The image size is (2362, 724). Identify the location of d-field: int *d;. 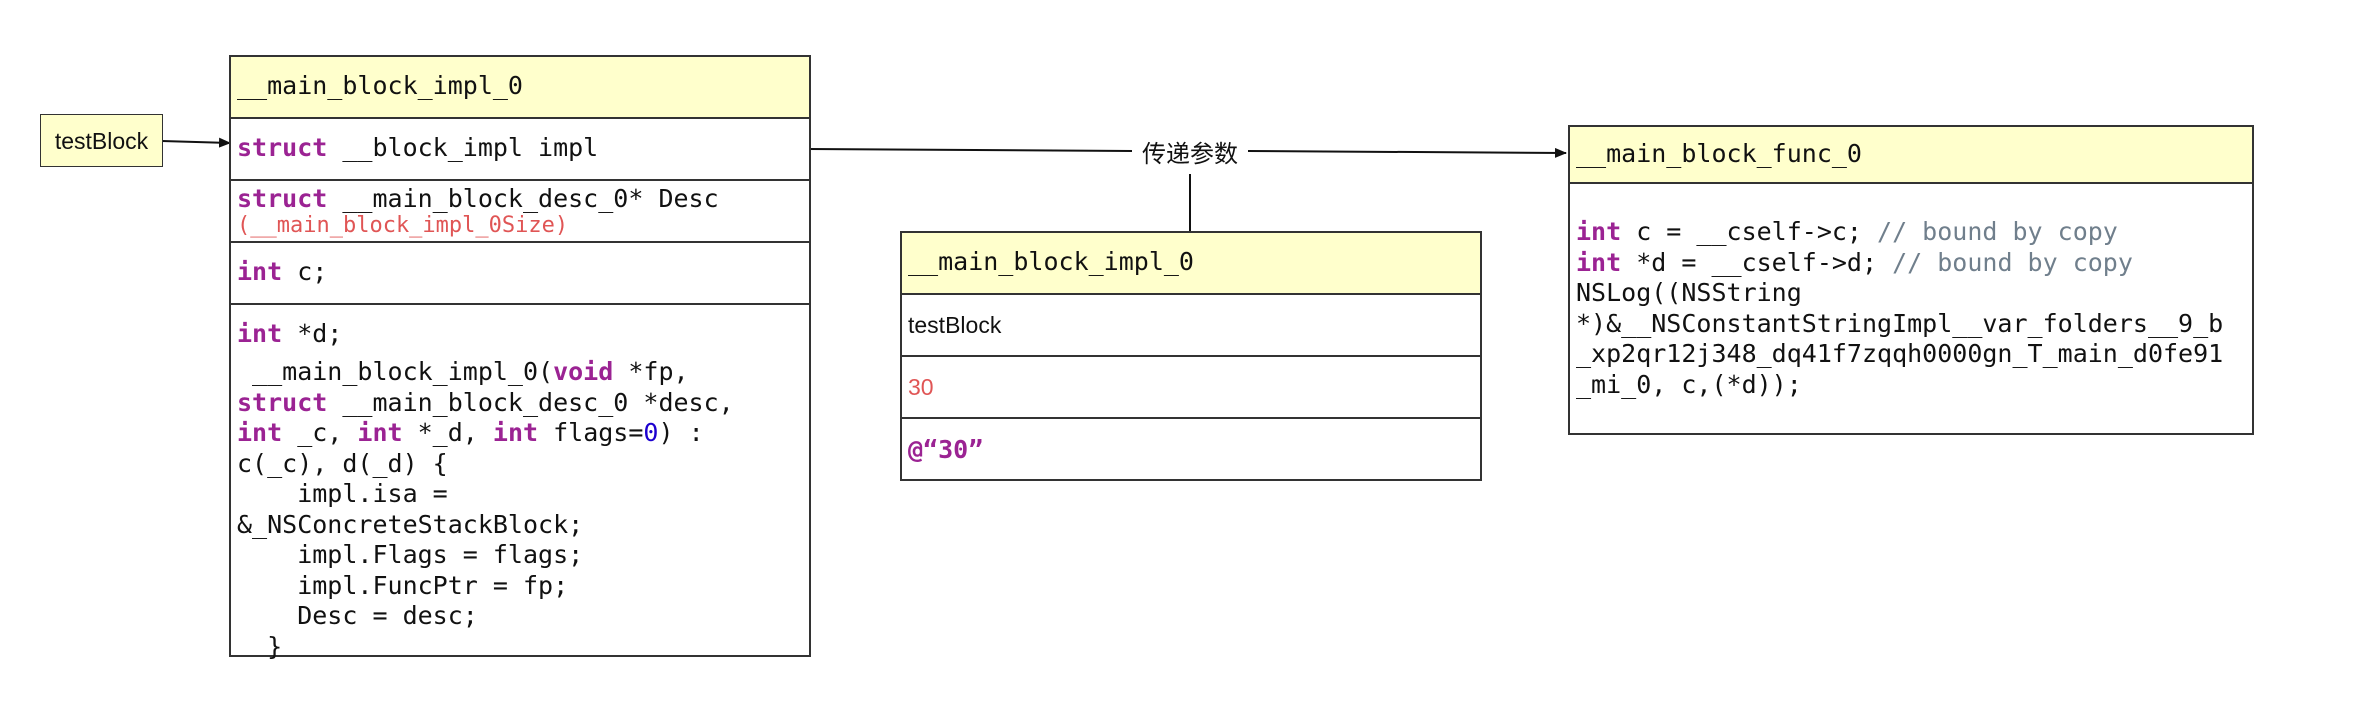
(521, 333).